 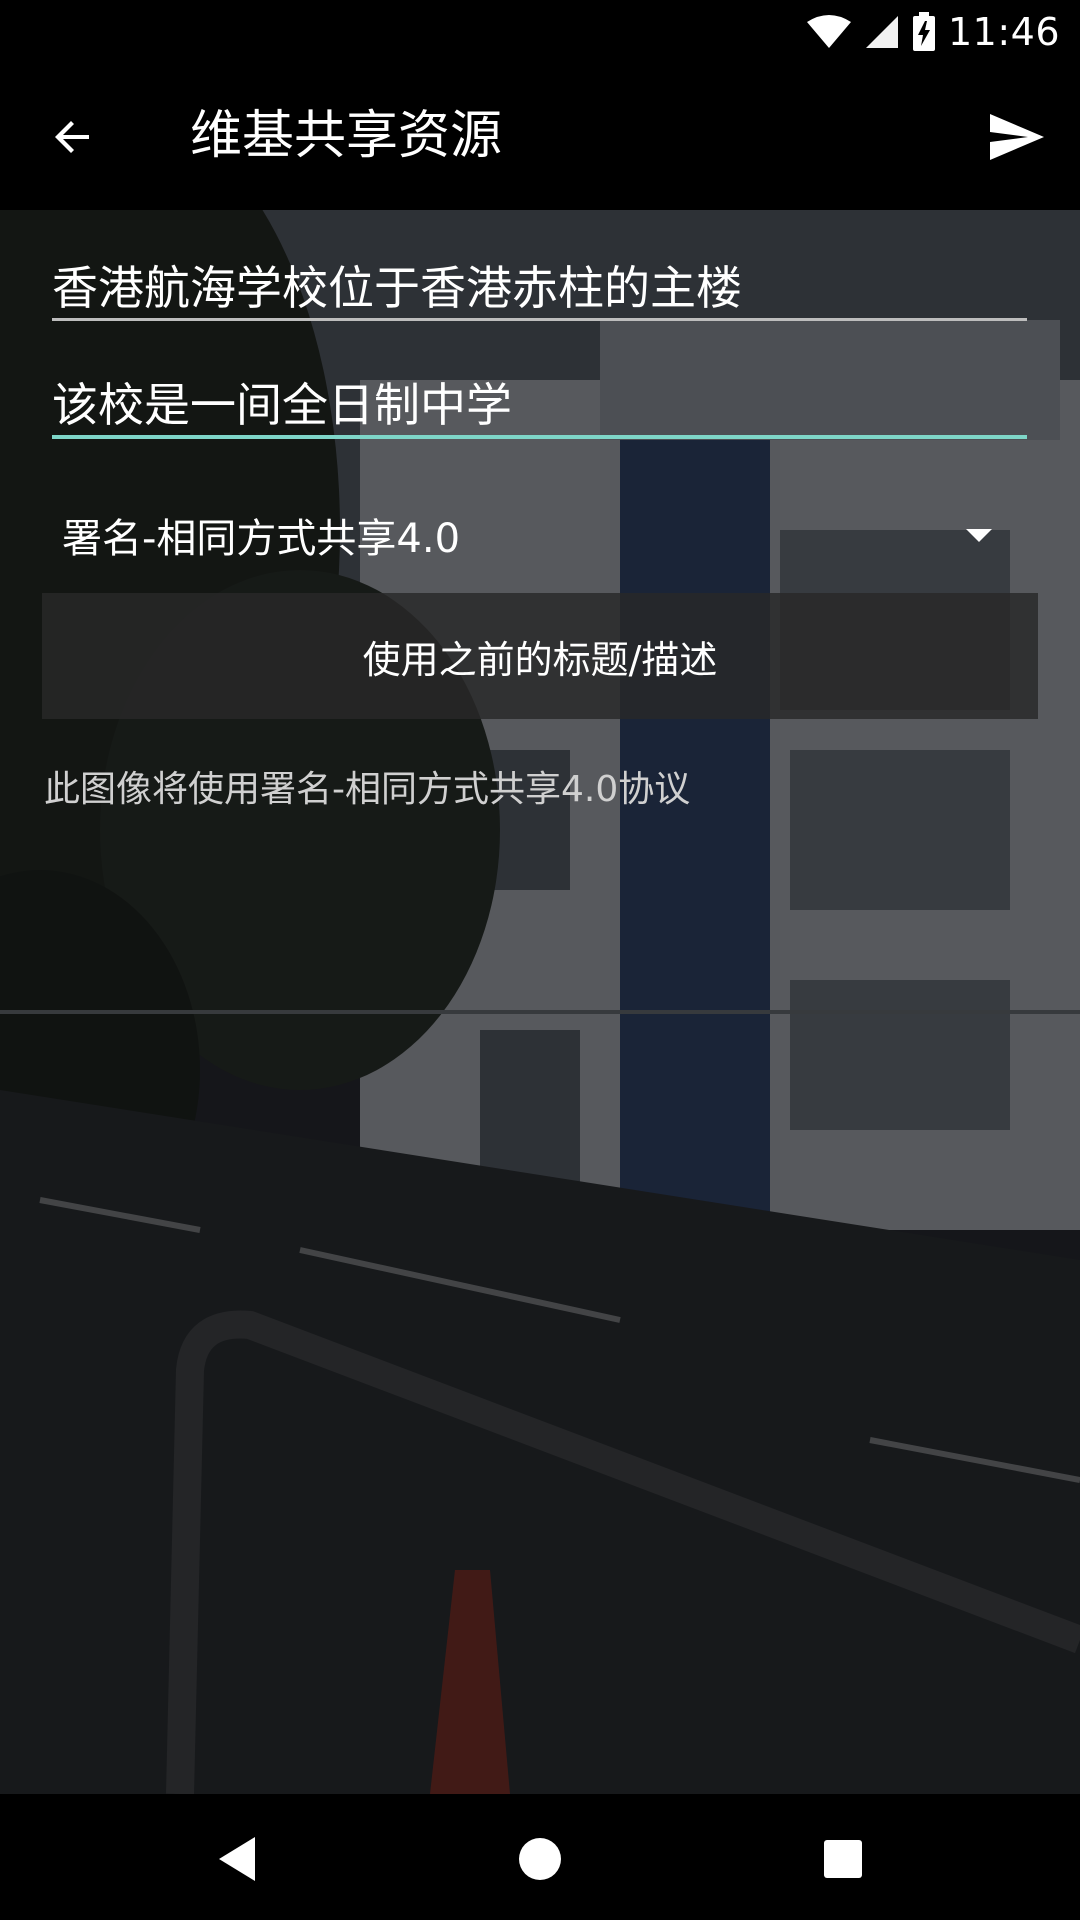 I want to click on send-icon, so click(x=1017, y=137).